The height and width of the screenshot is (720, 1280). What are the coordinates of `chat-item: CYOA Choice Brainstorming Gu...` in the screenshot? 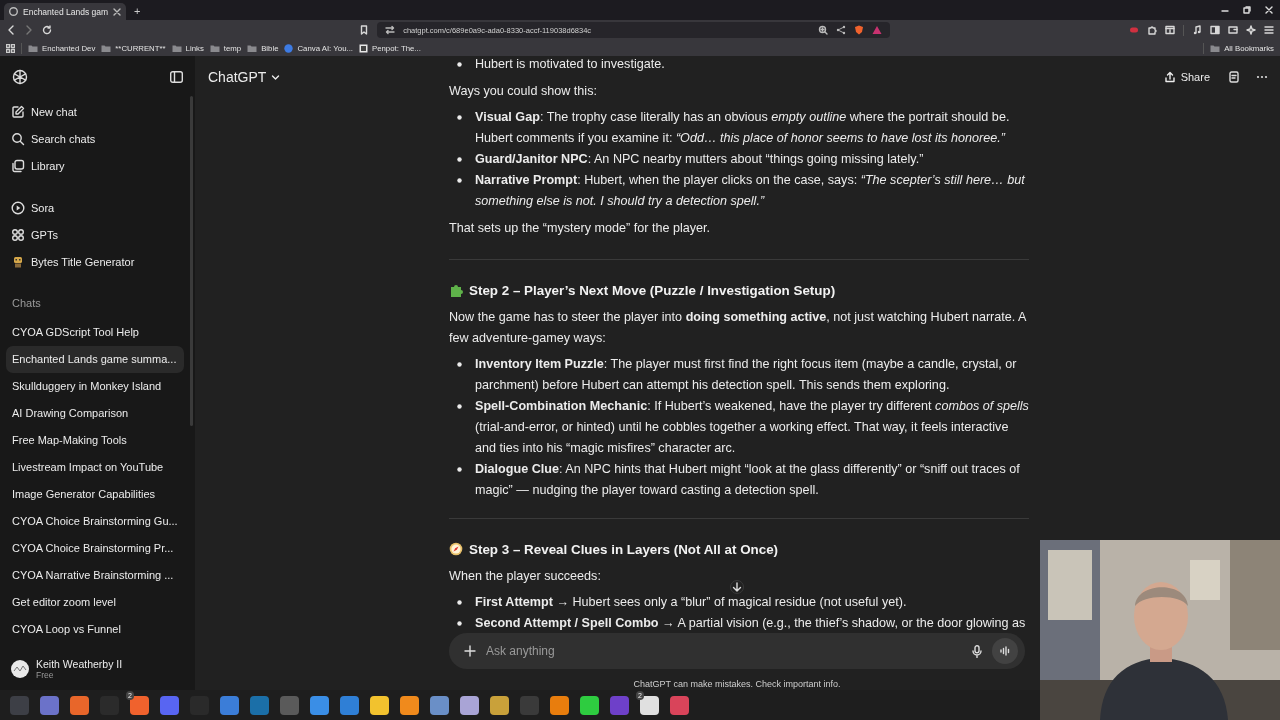 It's located at (95, 521).